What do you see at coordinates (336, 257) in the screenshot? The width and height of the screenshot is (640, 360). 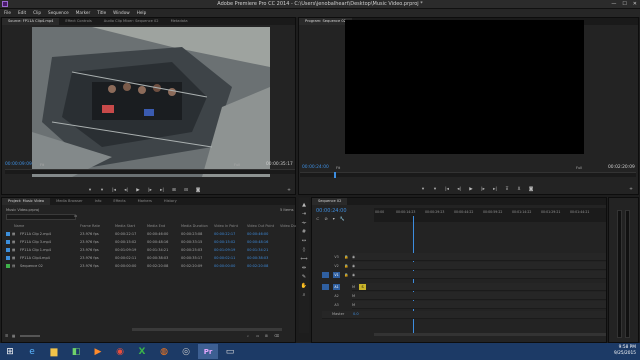 I see `track-label-v3: V3` at bounding box center [336, 257].